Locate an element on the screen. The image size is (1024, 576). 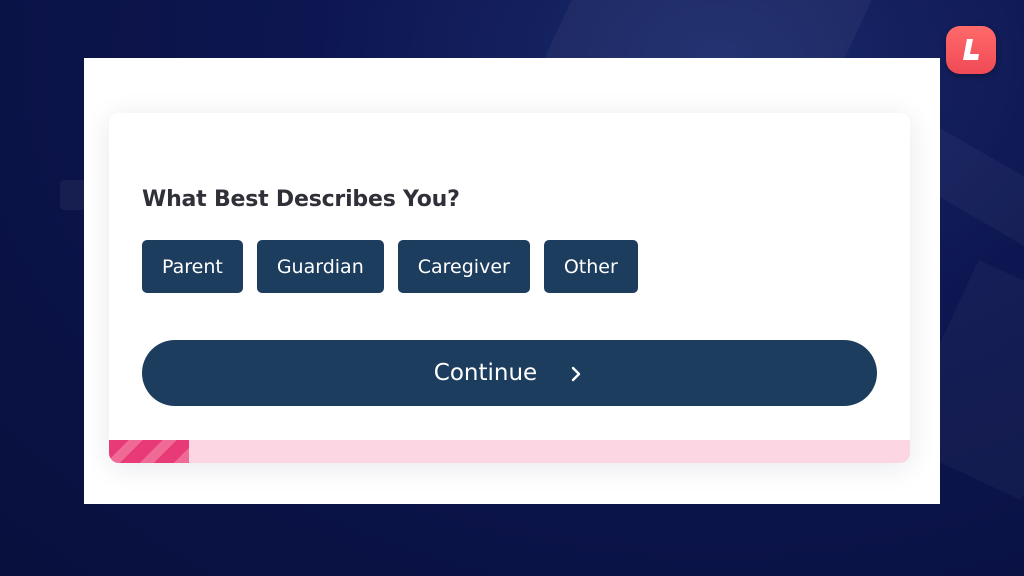
option-guardian-button: Guardian is located at coordinates (320, 266).